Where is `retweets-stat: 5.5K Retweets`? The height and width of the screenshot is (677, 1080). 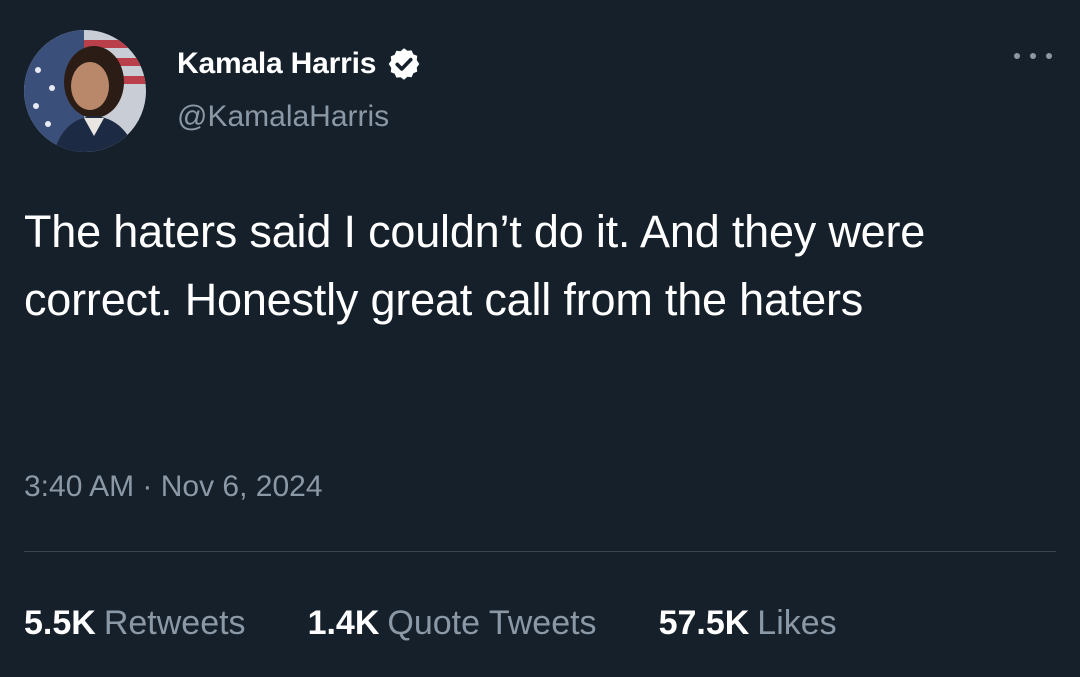 retweets-stat: 5.5K Retweets is located at coordinates (135, 623).